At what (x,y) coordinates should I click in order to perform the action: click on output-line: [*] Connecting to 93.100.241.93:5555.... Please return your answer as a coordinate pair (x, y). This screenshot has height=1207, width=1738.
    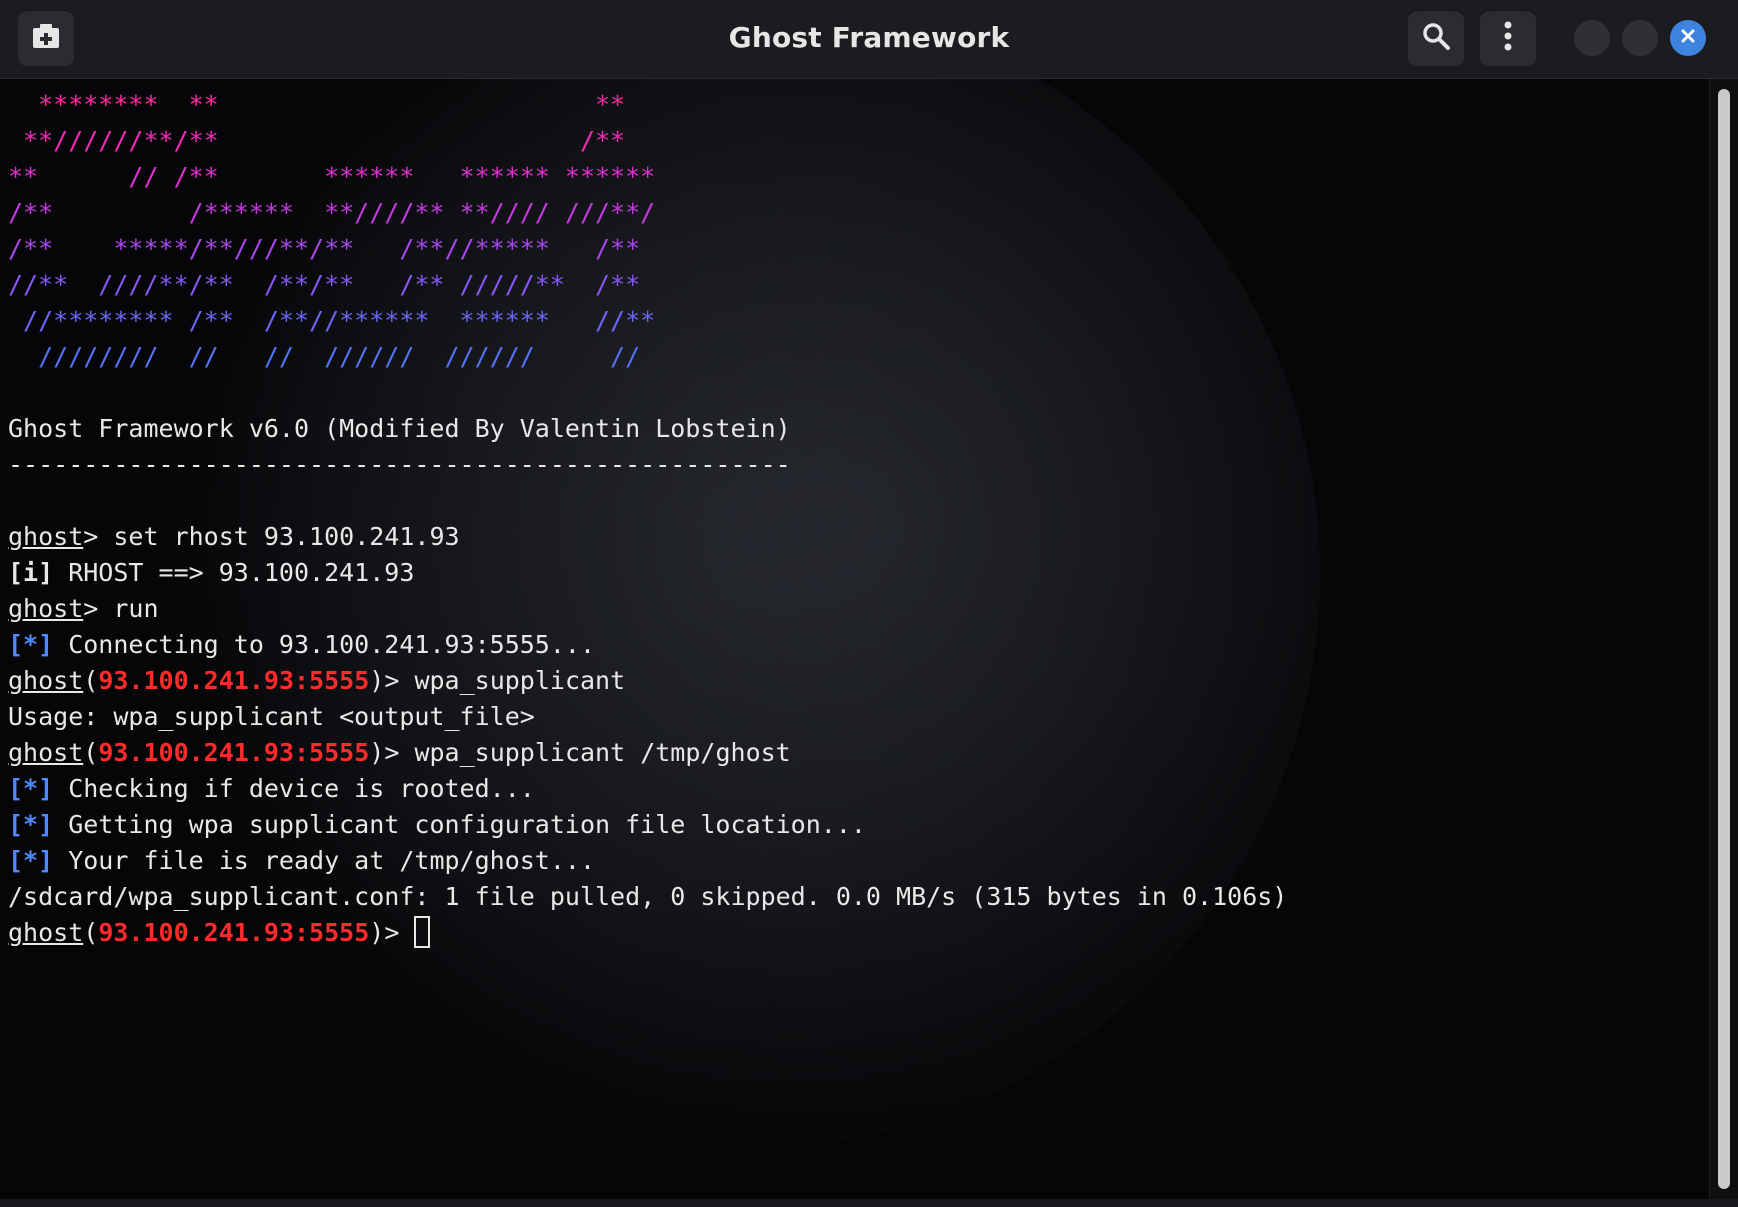
    Looking at the image, I should click on (647, 645).